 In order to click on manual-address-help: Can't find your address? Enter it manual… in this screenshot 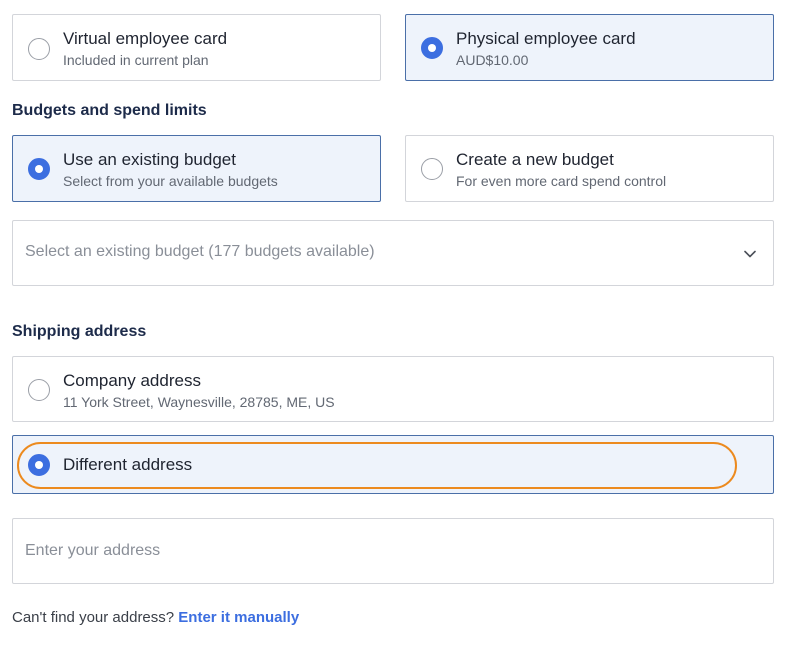, I will do `click(155, 617)`.